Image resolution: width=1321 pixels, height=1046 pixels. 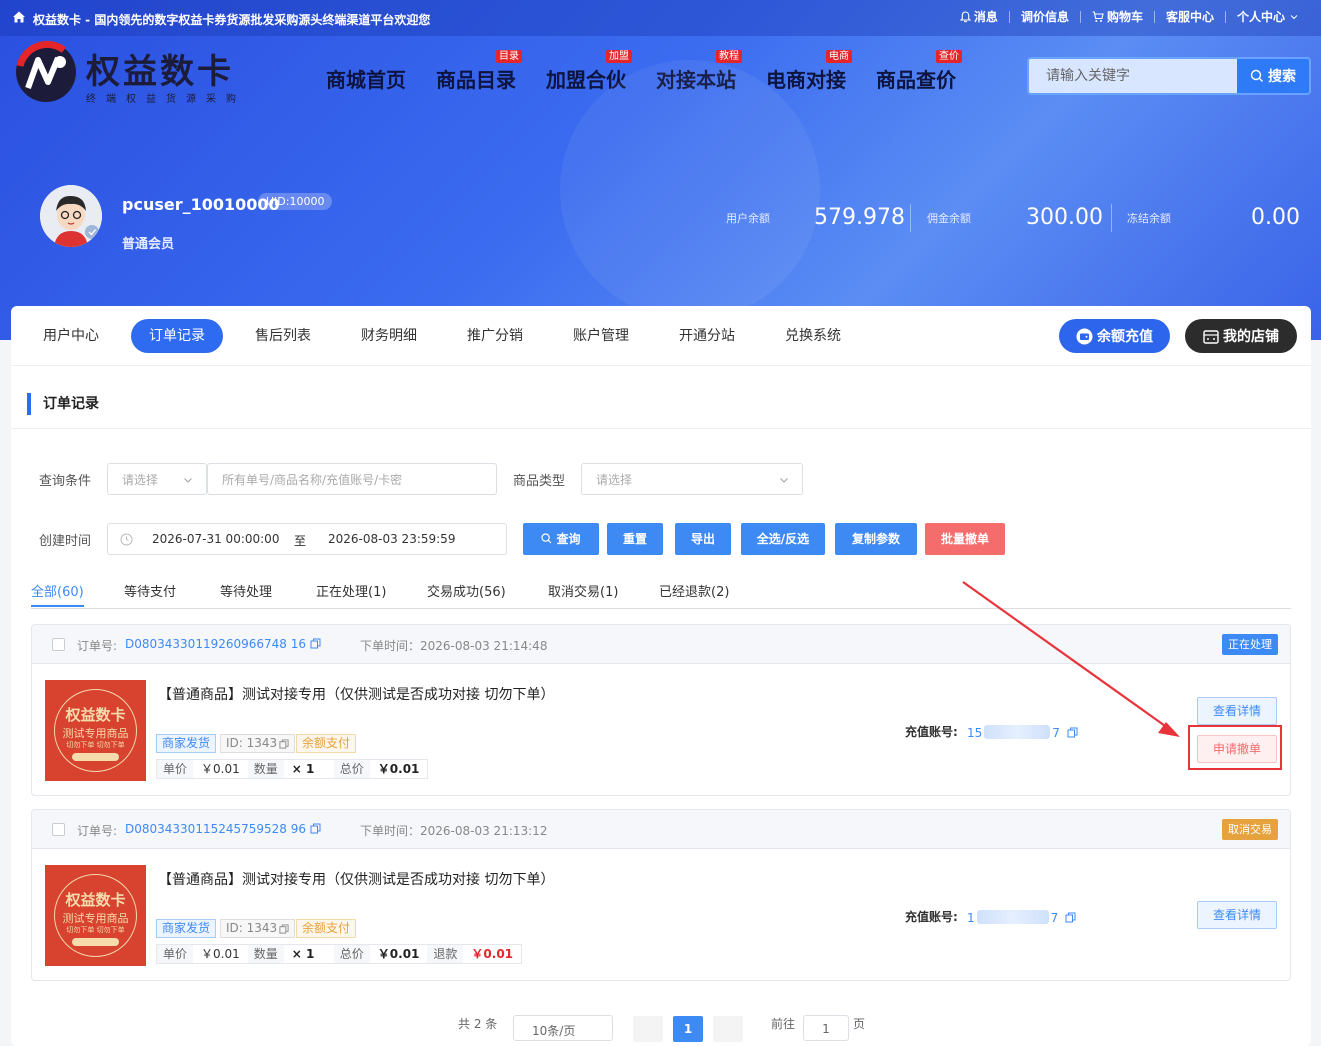 What do you see at coordinates (1250, 644) in the screenshot?
I see `status-badge: 正在处理` at bounding box center [1250, 644].